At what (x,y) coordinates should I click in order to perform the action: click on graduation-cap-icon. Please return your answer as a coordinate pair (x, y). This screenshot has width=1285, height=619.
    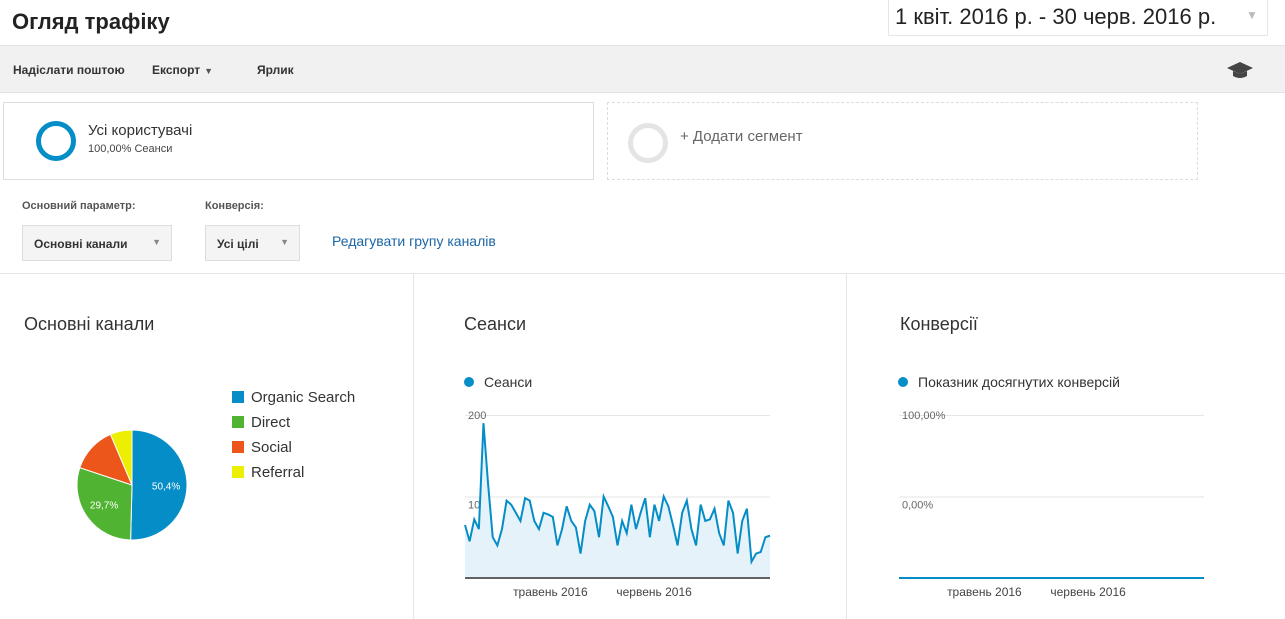
    Looking at the image, I should click on (1240, 70).